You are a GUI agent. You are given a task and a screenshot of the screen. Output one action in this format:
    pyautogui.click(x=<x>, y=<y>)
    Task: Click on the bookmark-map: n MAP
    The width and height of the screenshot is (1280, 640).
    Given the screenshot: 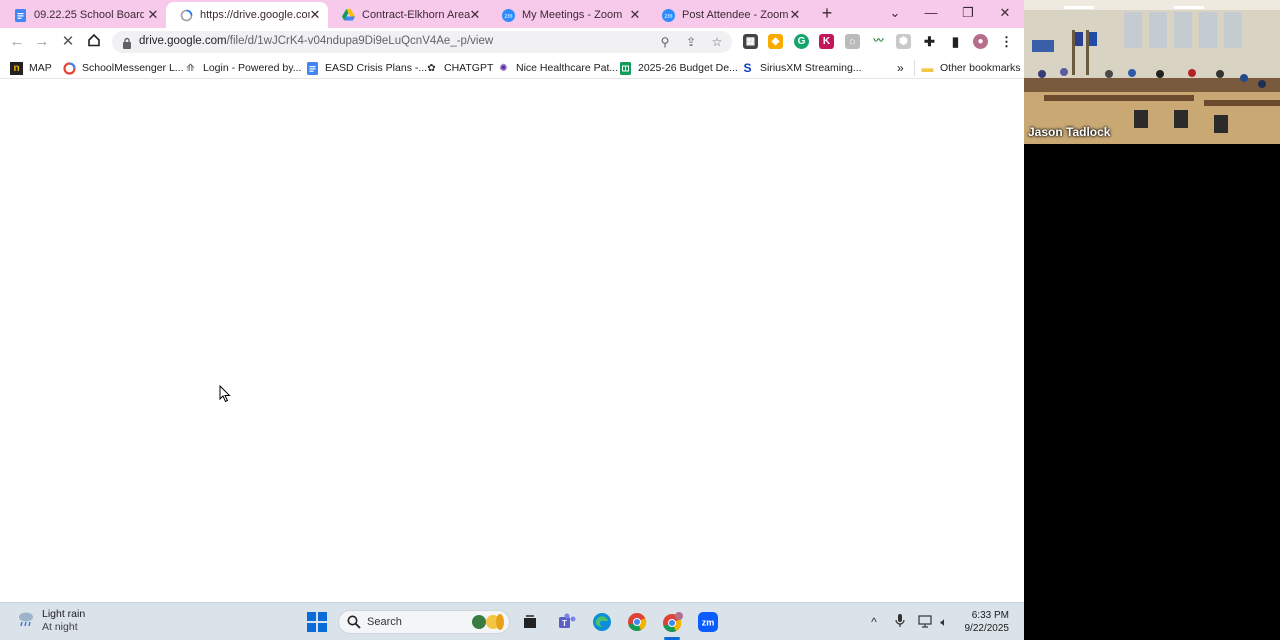 What is the action you would take?
    pyautogui.click(x=31, y=68)
    